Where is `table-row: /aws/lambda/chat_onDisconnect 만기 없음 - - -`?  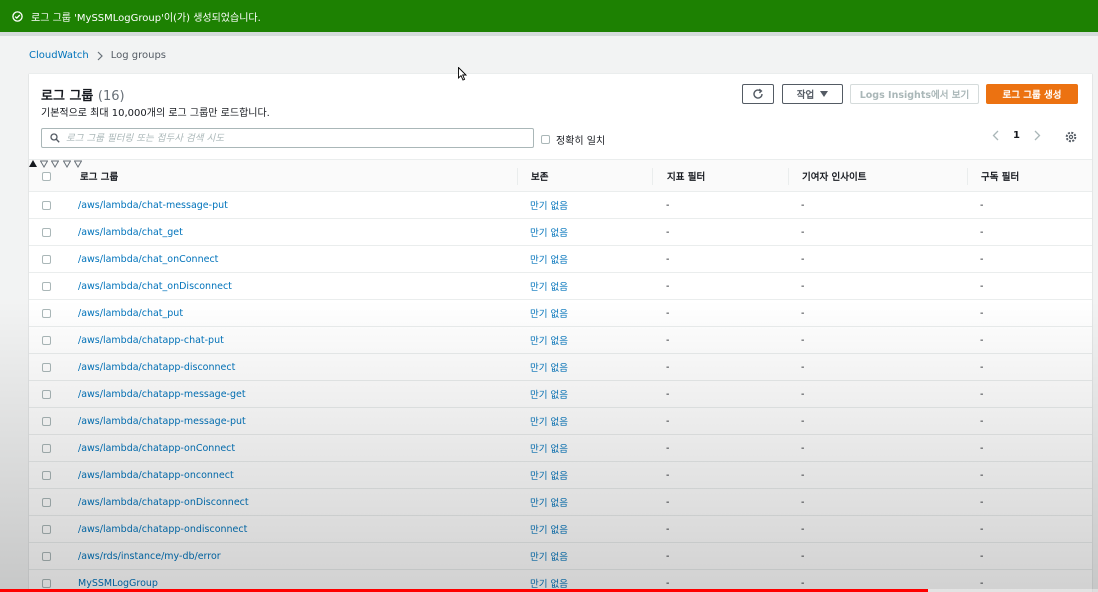 table-row: /aws/lambda/chat_onDisconnect 만기 없음 - - - is located at coordinates (560, 286).